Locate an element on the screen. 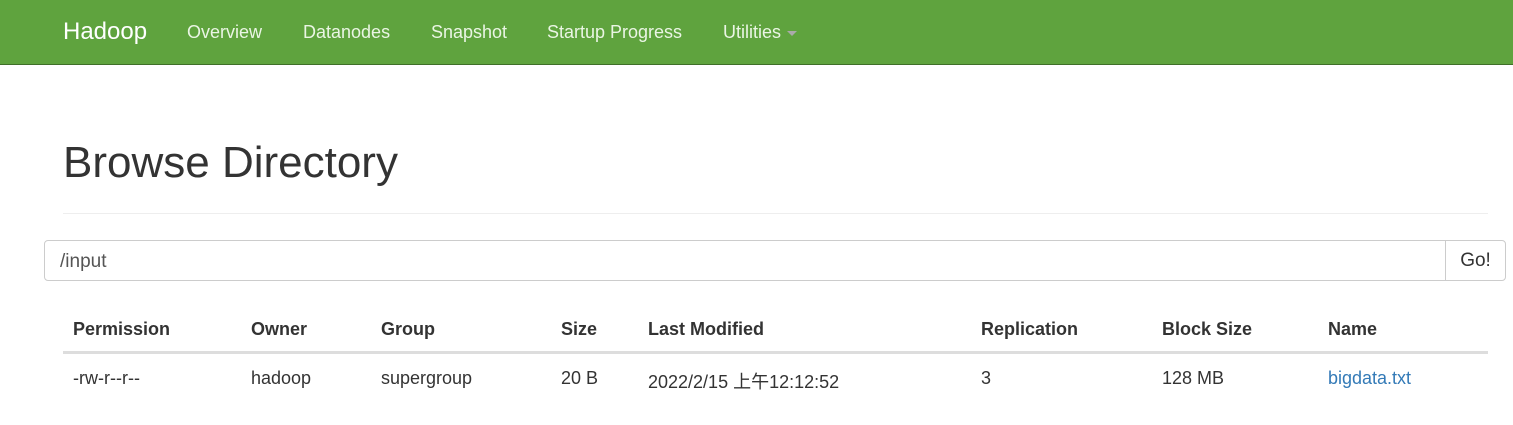  path-input: /input is located at coordinates (745, 260).